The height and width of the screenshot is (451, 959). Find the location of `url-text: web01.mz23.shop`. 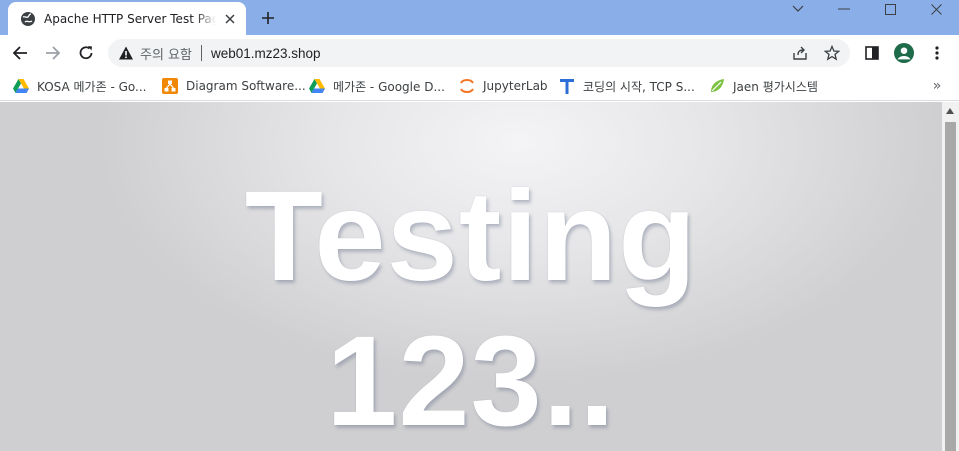

url-text: web01.mz23.shop is located at coordinates (266, 53).